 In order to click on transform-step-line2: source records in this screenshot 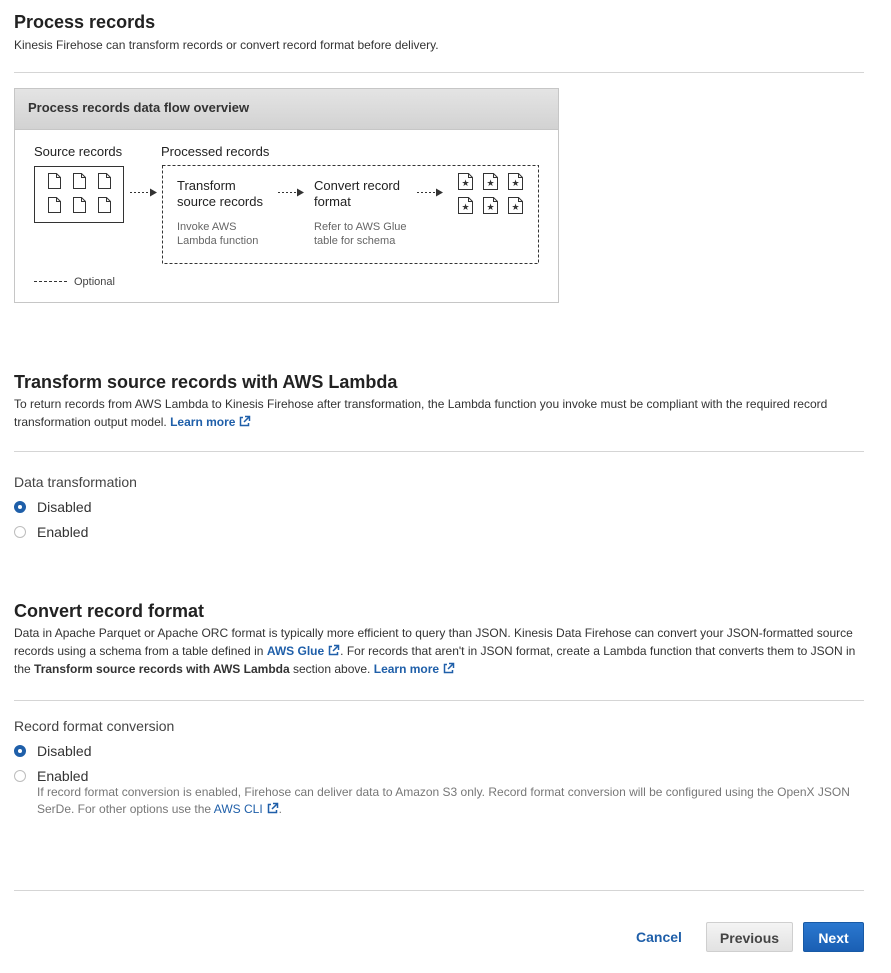, I will do `click(220, 201)`.